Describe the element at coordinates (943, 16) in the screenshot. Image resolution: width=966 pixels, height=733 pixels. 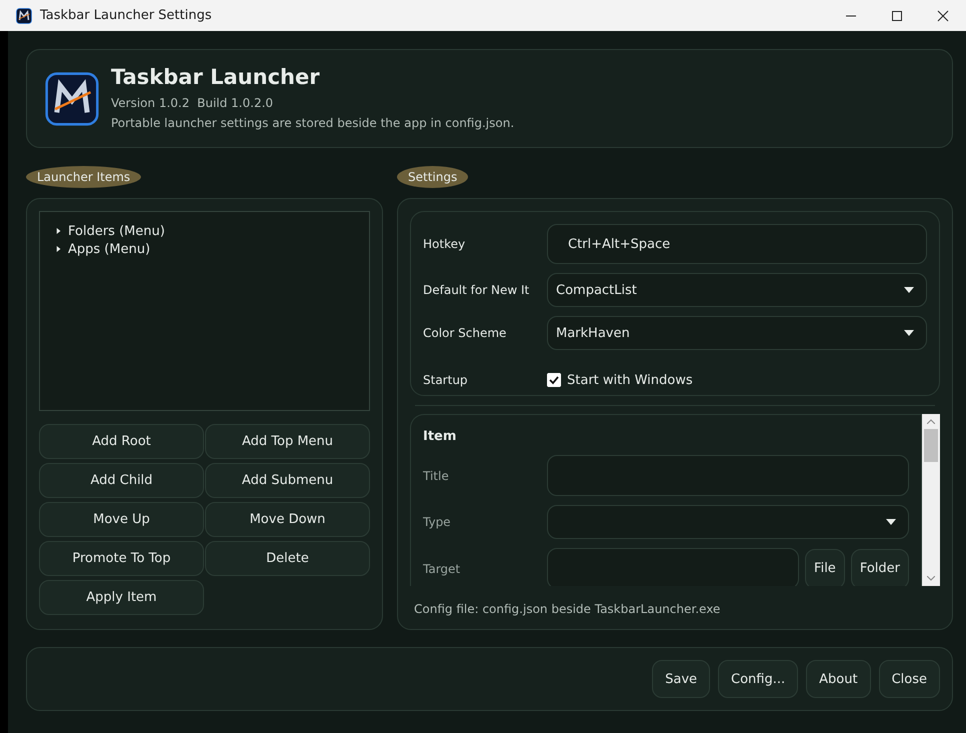
I see `close-icon` at that location.